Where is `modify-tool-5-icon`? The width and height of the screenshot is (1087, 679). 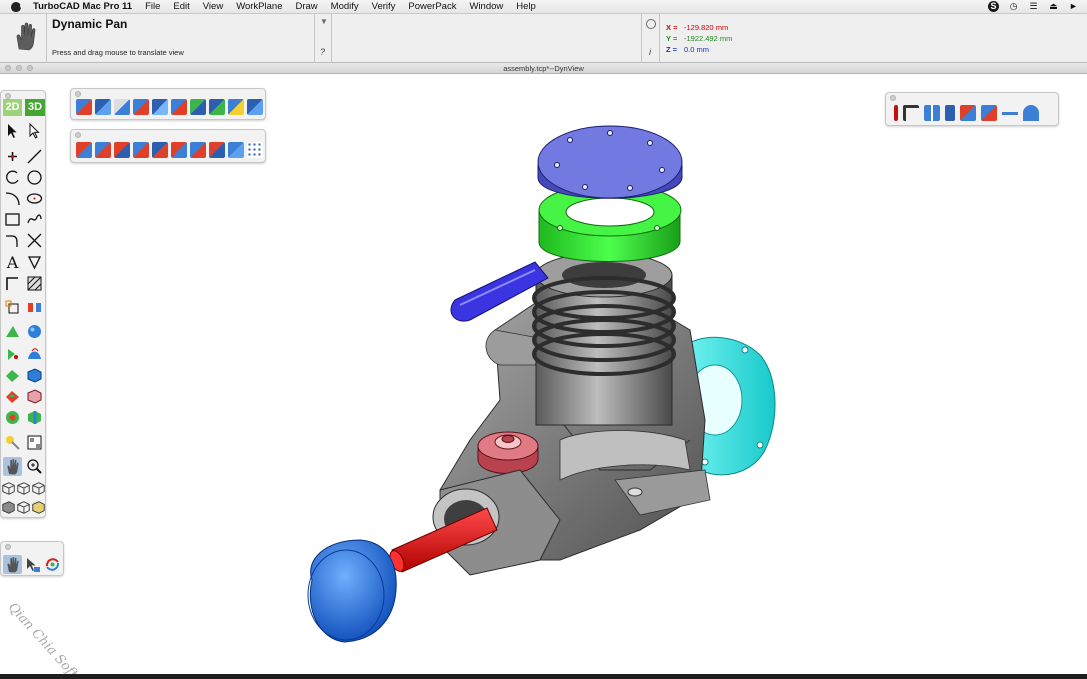
modify-tool-5-icon is located at coordinates (160, 150).